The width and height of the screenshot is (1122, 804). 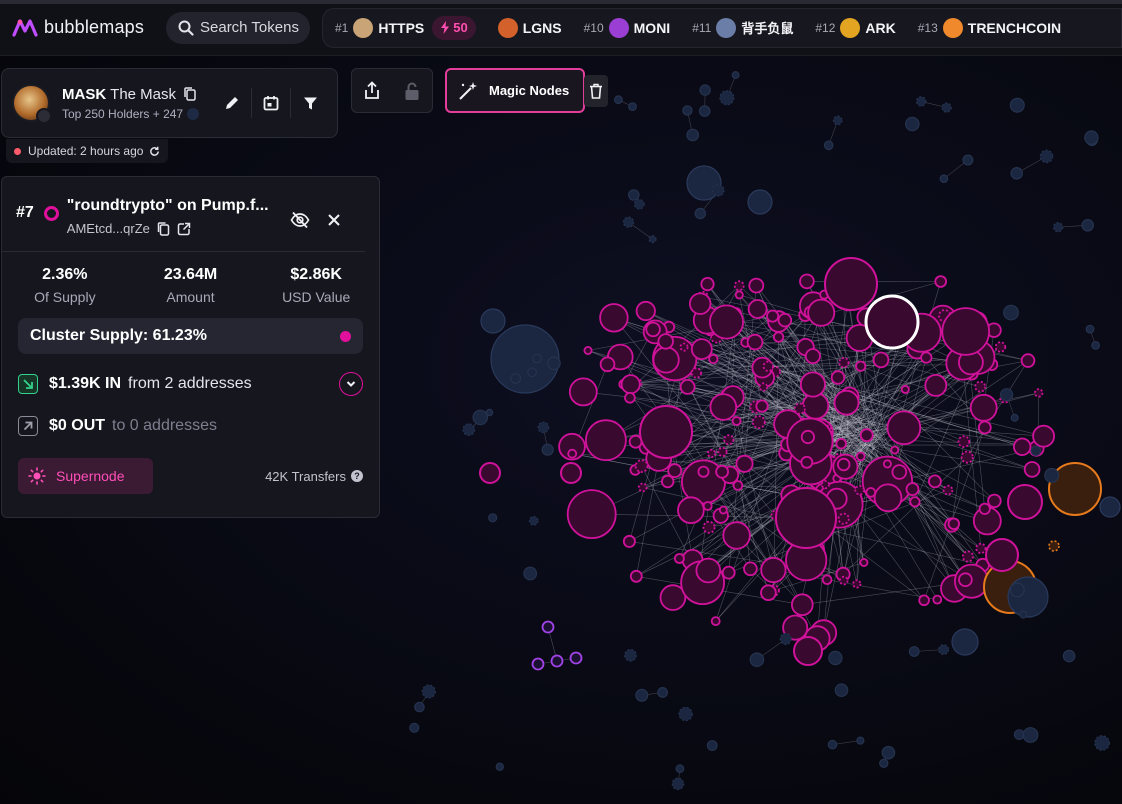 What do you see at coordinates (892, 322) in the screenshot?
I see `selected-holder-bubble` at bounding box center [892, 322].